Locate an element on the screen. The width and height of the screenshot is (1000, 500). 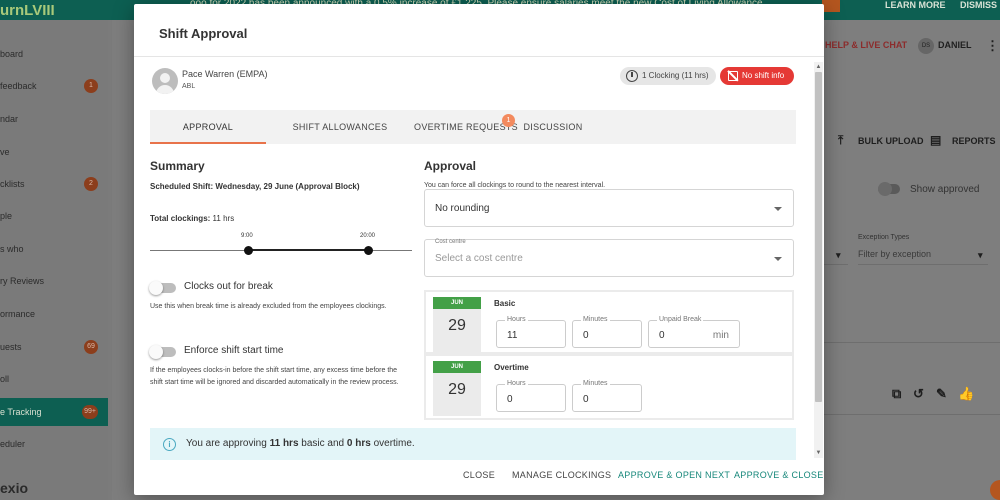
exception-filter: Filter by exception is located at coordinates (894, 254).